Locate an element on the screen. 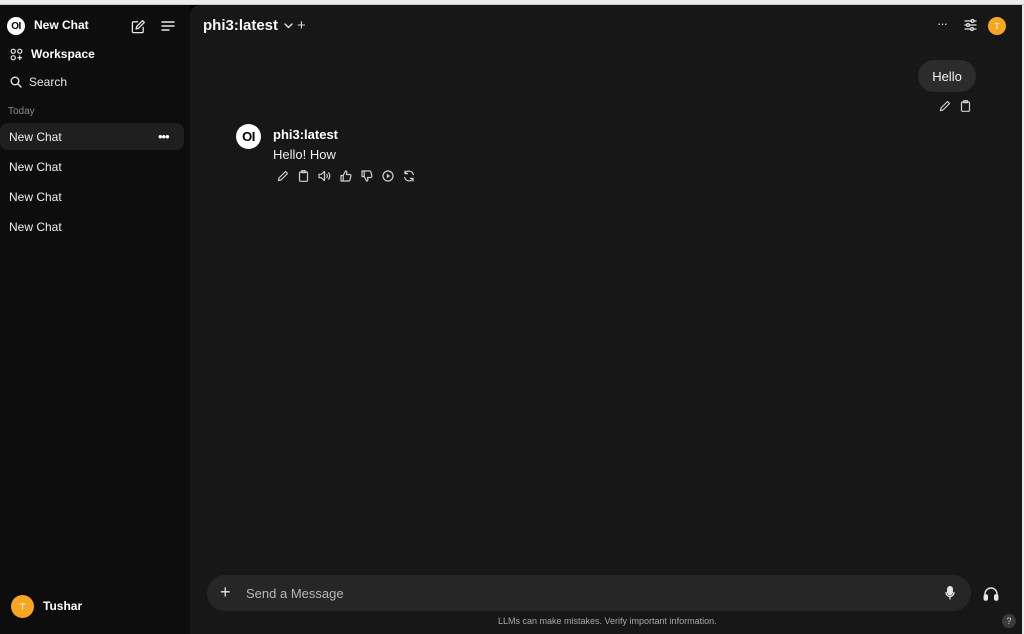 The height and width of the screenshot is (634, 1024). sliders-icon is located at coordinates (970, 25).